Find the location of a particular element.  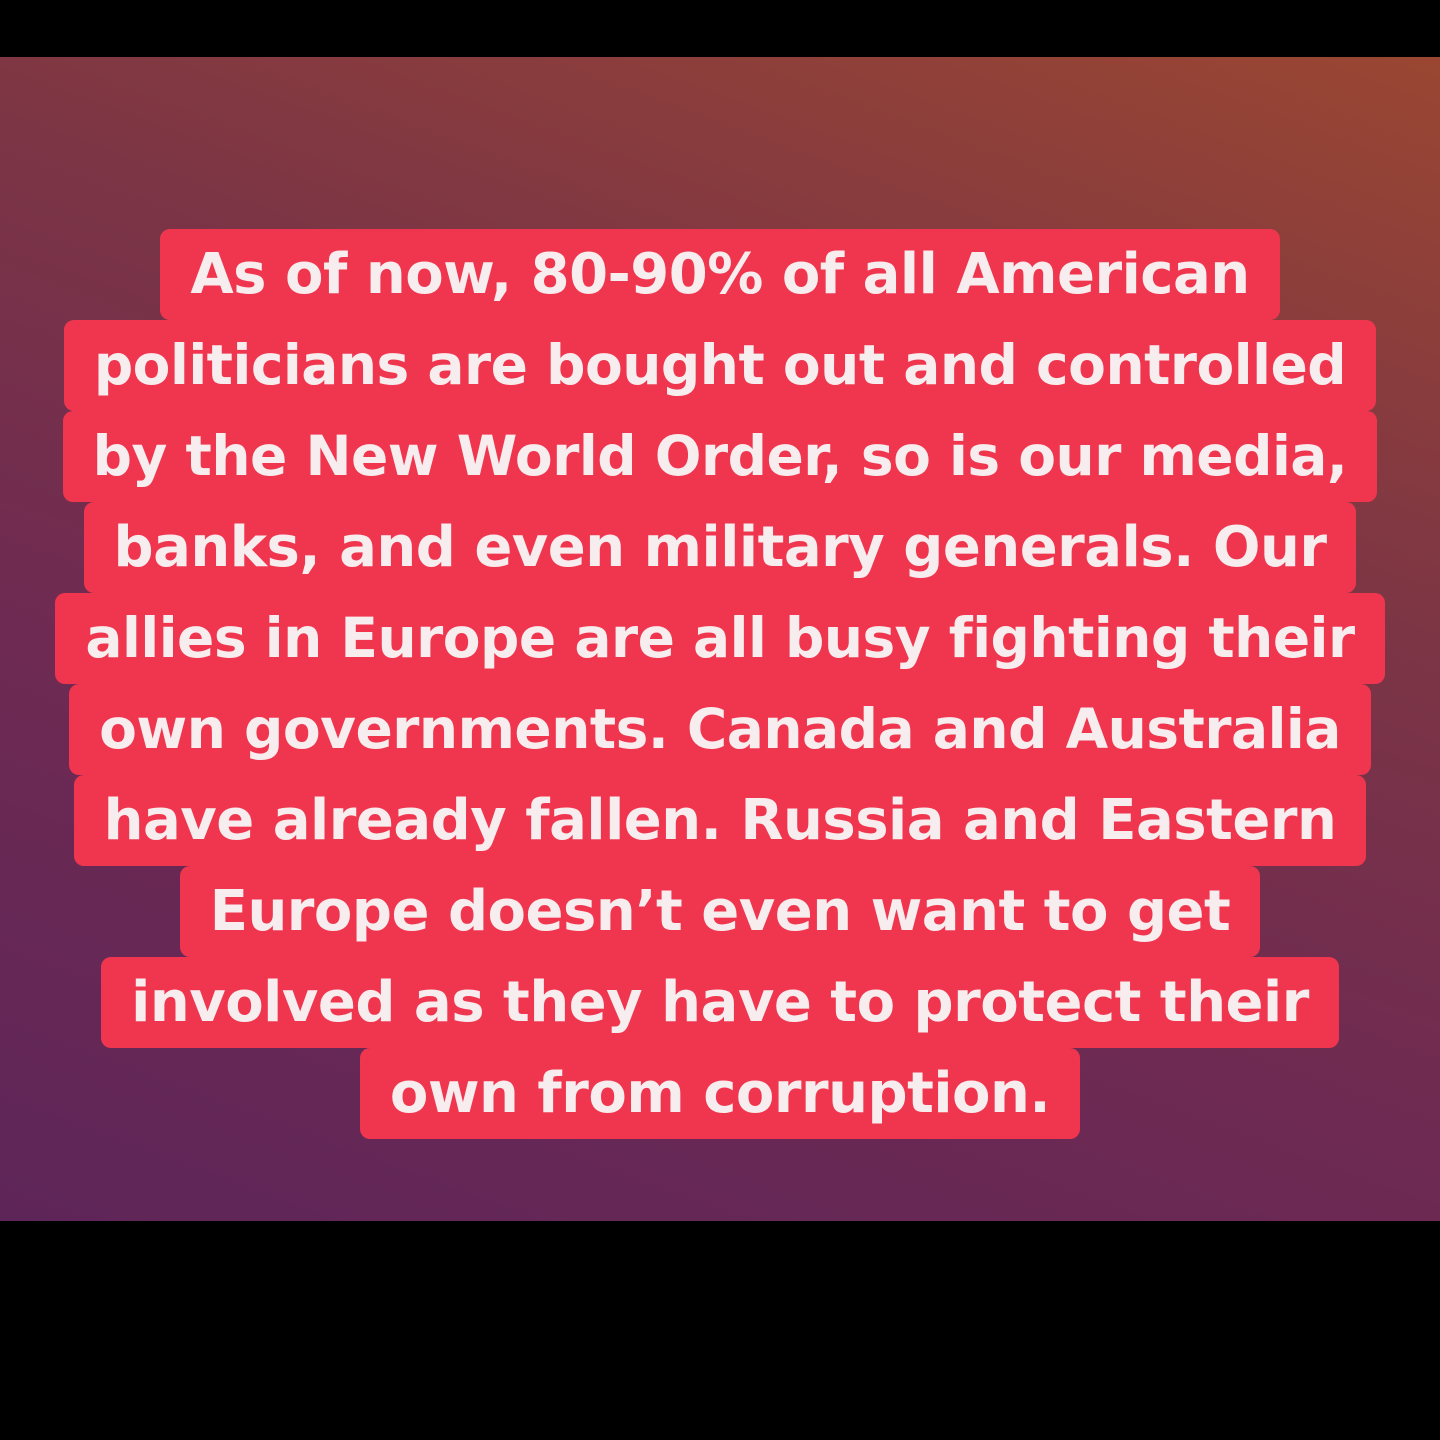

story-text-line: by the New World Order, so is our media, is located at coordinates (720, 456).